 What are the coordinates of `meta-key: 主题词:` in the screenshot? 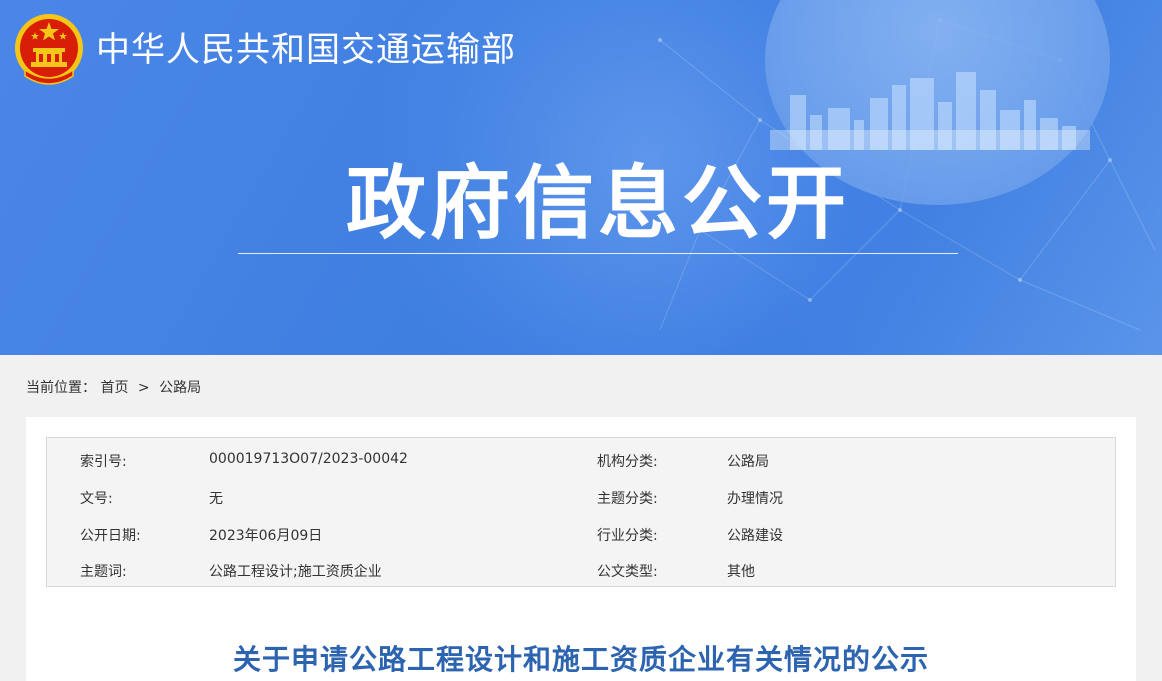 It's located at (103, 572).